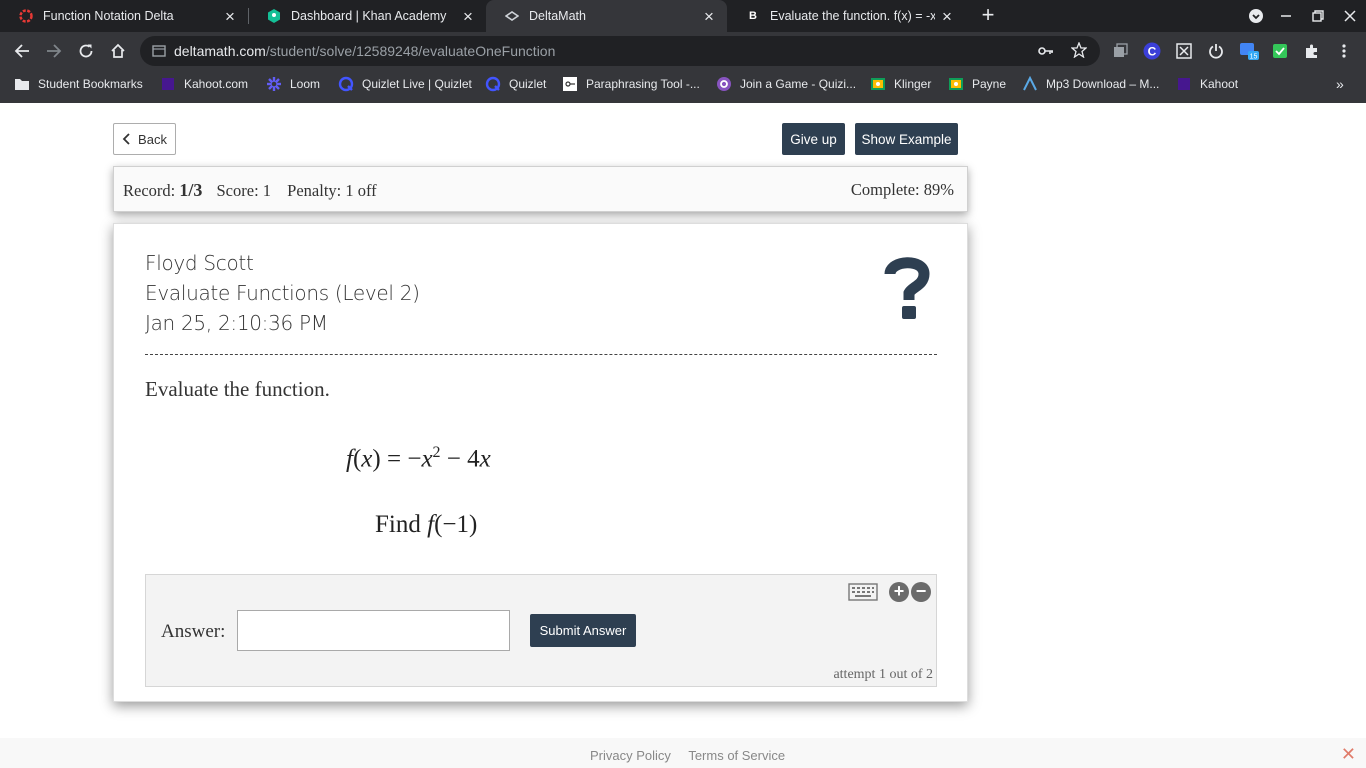 Image resolution: width=1366 pixels, height=768 pixels. What do you see at coordinates (426, 524) in the screenshot?
I see `find-expression: Find f(−1)` at bounding box center [426, 524].